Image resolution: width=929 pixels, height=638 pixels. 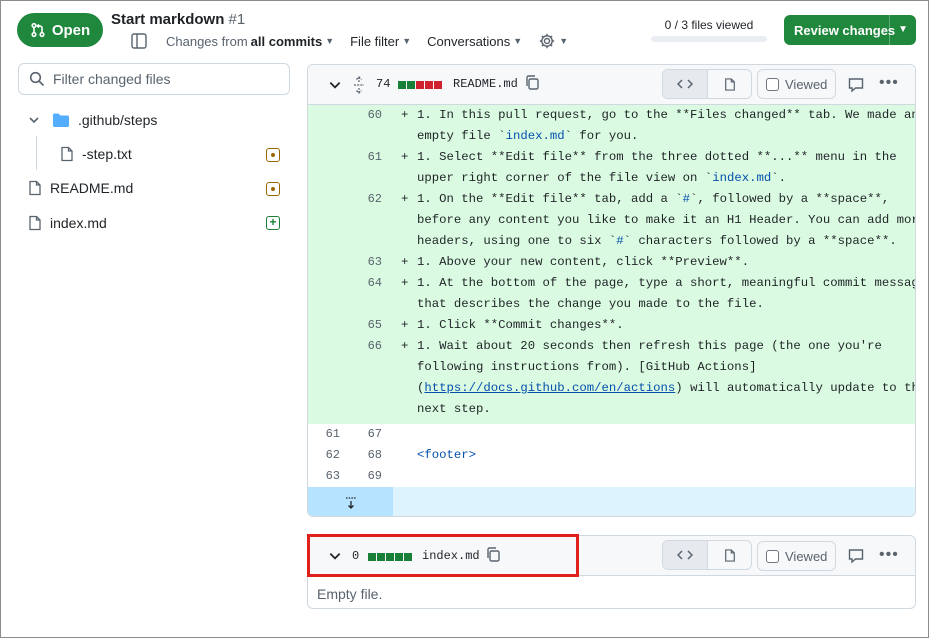 I want to click on chevron-down-icon, so click(x=34, y=120).